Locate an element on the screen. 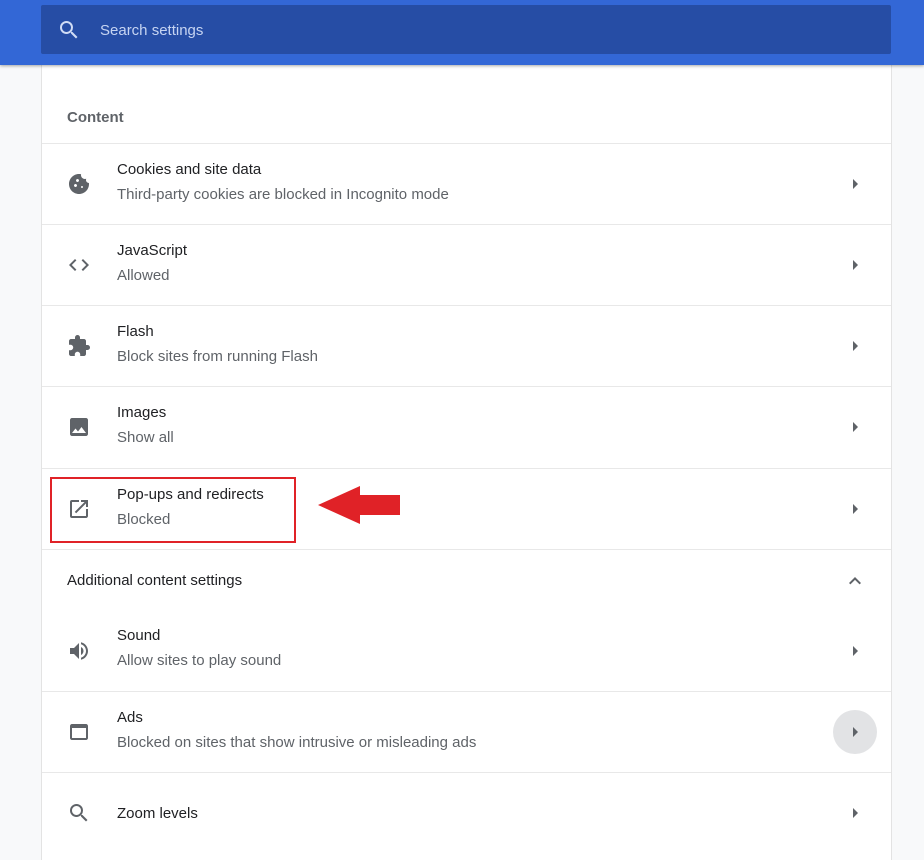 This screenshot has height=860, width=924. top-bar is located at coordinates (462, 32).